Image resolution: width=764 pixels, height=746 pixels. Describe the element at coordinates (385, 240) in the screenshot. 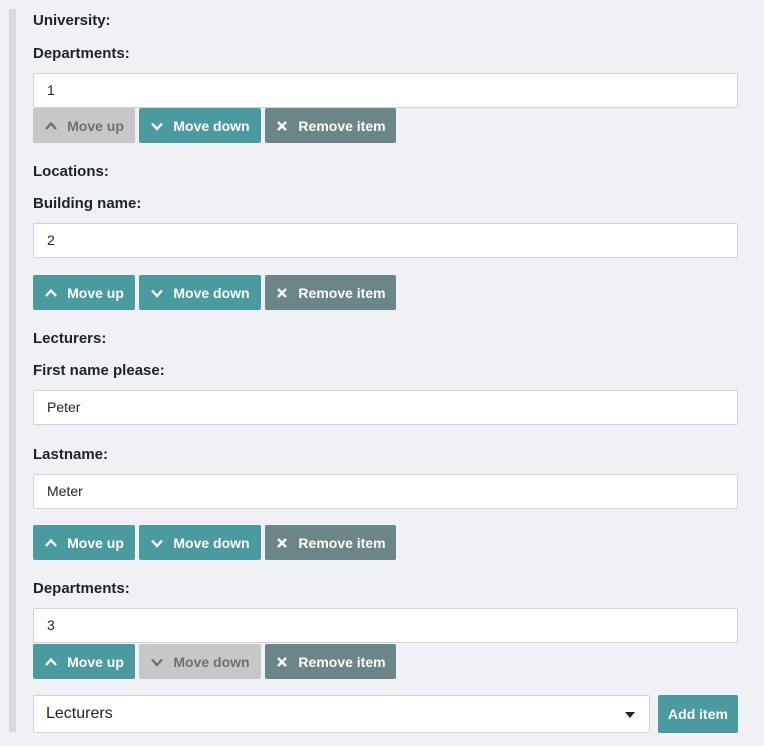

I see `building-name-input: 2` at that location.